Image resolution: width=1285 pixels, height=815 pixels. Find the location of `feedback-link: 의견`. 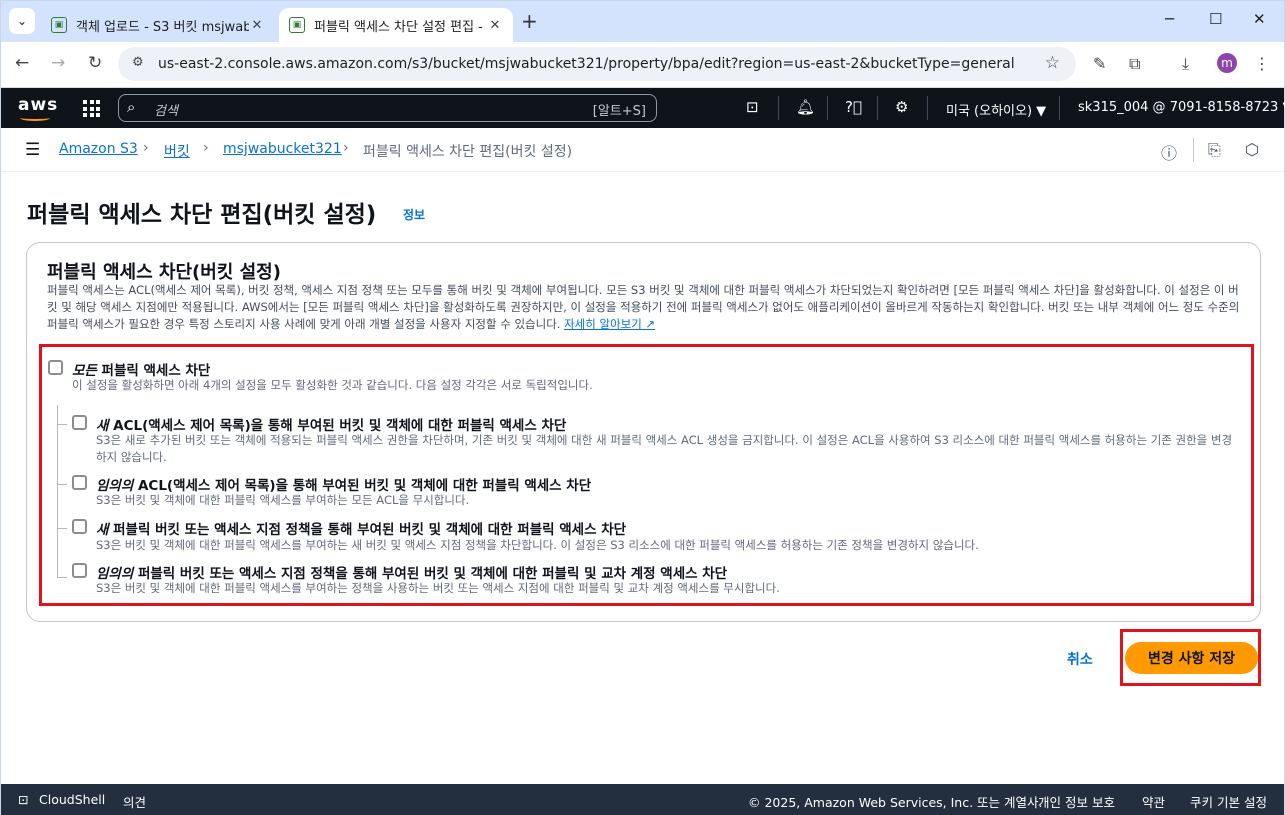

feedback-link: 의견 is located at coordinates (134, 801).